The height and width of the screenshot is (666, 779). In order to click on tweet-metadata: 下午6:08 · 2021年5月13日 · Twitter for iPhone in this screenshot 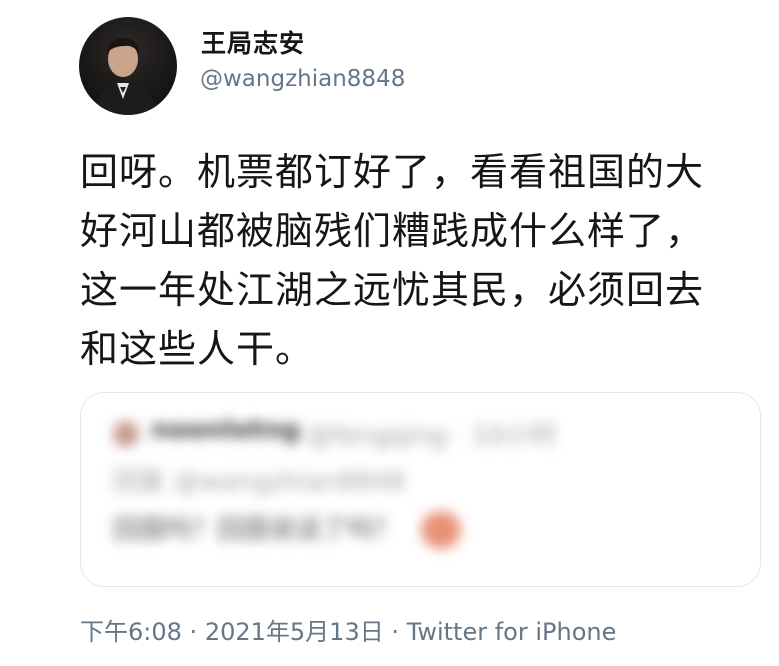, I will do `click(348, 629)`.